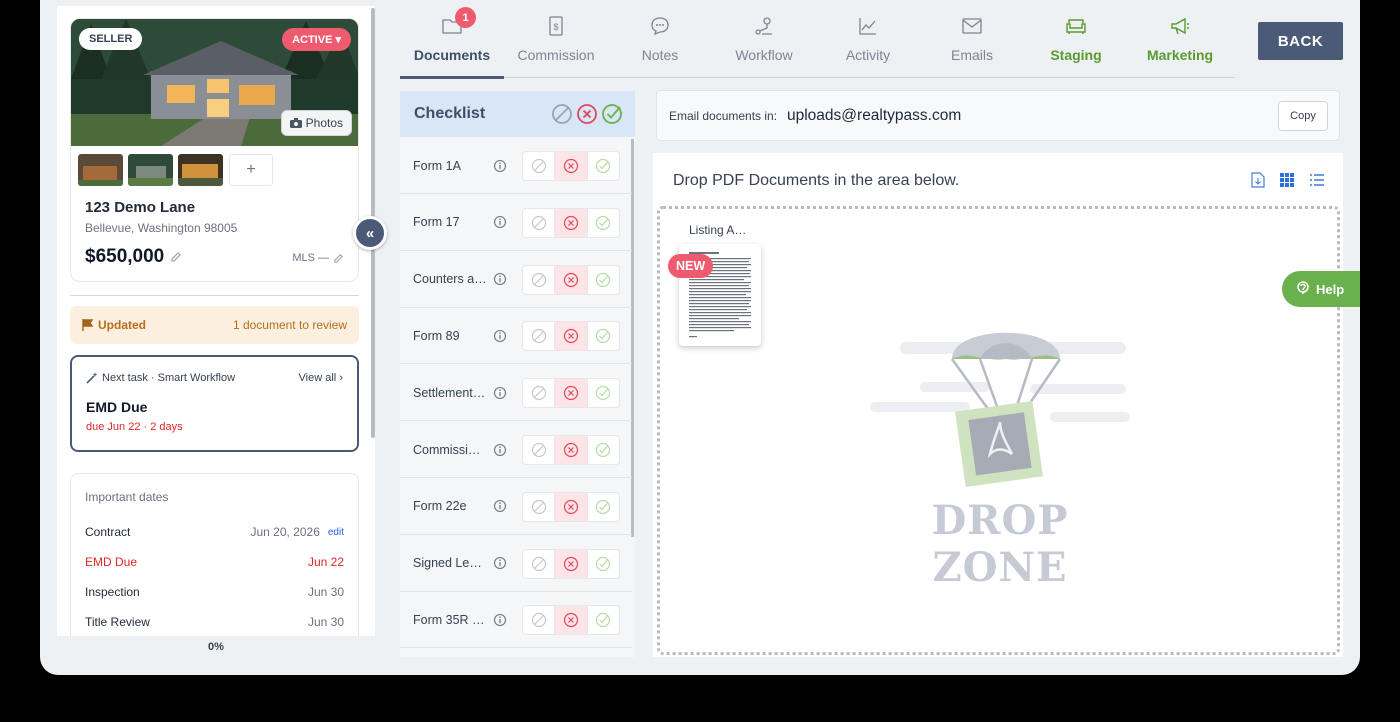 The image size is (1400, 722). What do you see at coordinates (612, 114) in the screenshot?
I see `mark-all-approved-icon` at bounding box center [612, 114].